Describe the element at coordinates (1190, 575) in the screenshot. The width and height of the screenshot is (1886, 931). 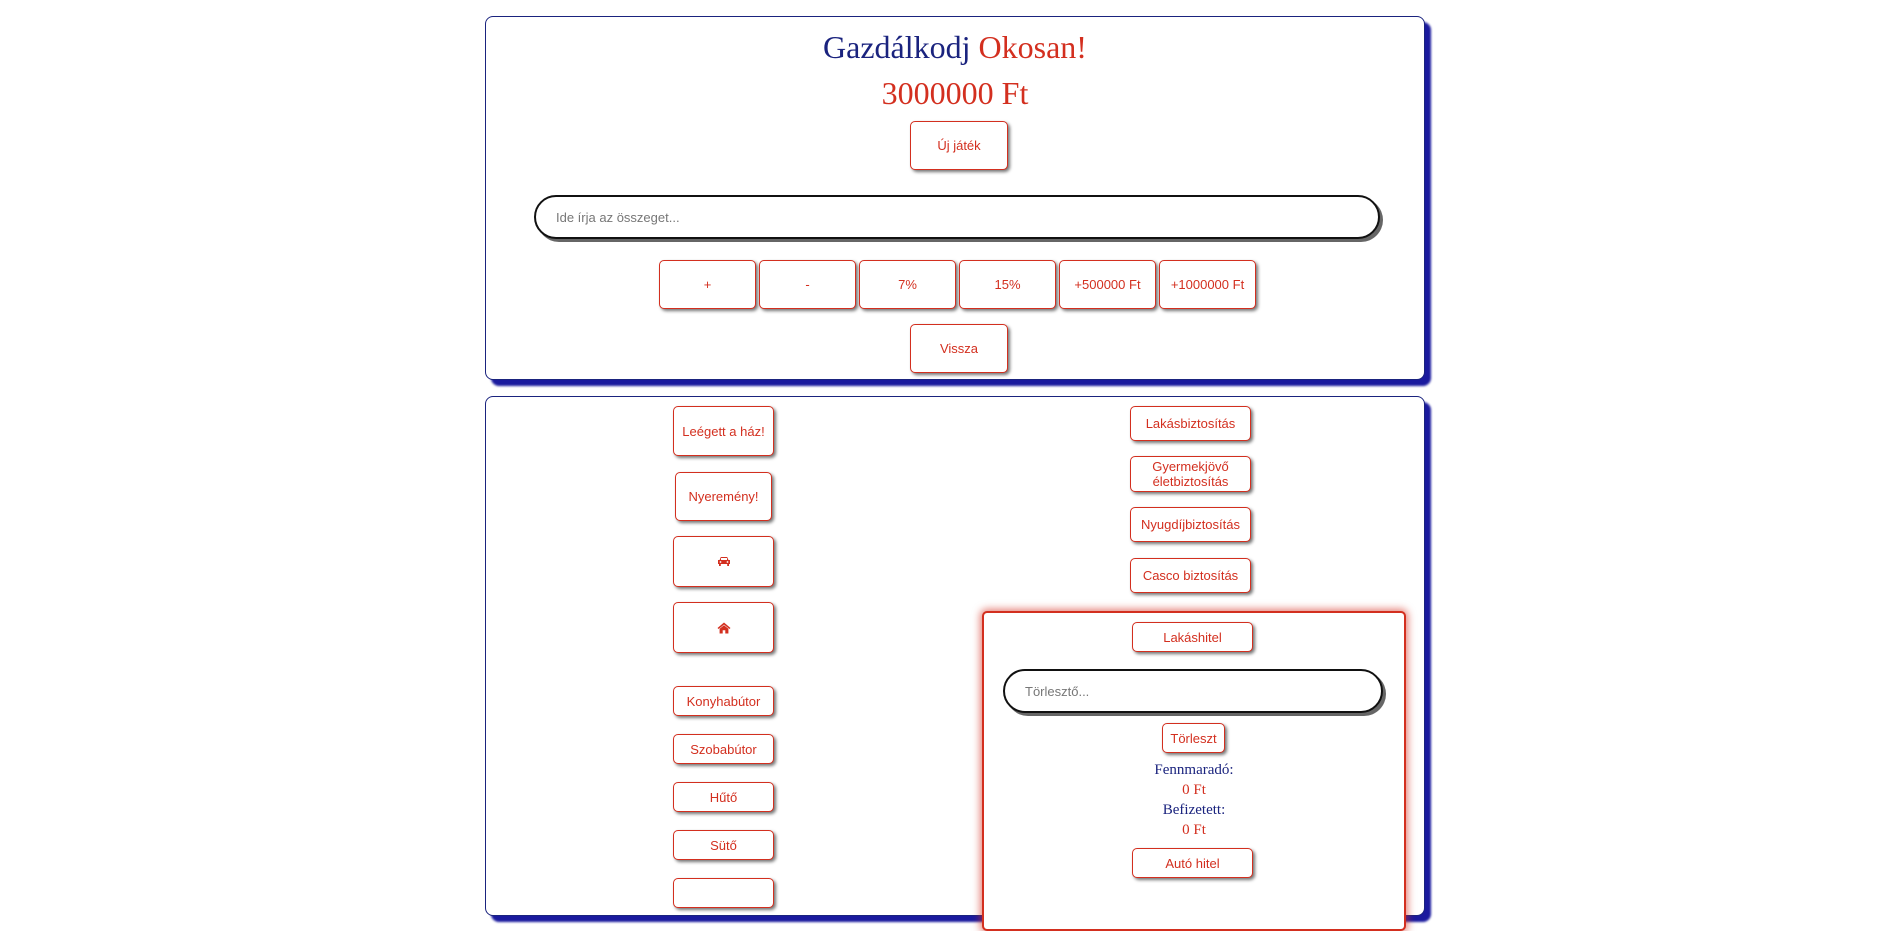
I see `casco-insurance-button: Casco biztosítás` at that location.